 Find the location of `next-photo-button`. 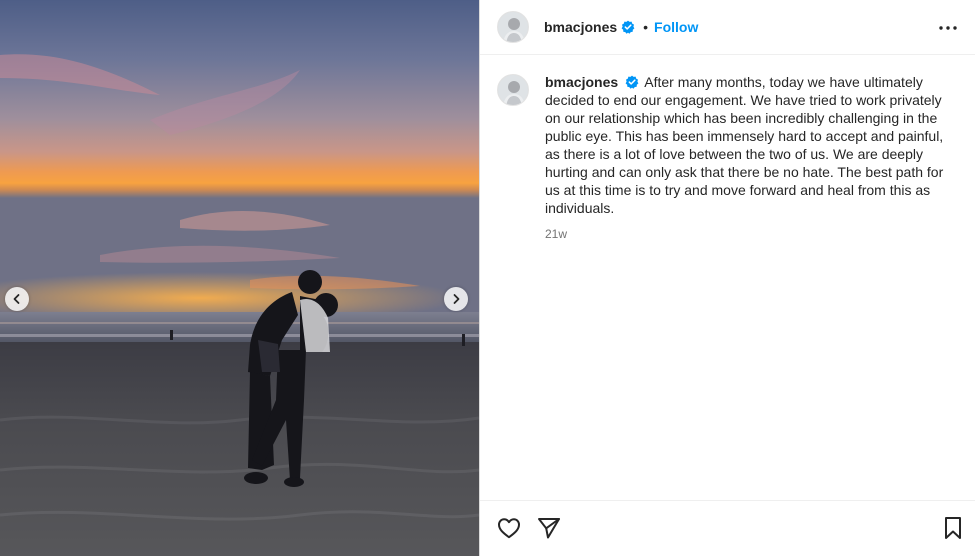

next-photo-button is located at coordinates (456, 299).